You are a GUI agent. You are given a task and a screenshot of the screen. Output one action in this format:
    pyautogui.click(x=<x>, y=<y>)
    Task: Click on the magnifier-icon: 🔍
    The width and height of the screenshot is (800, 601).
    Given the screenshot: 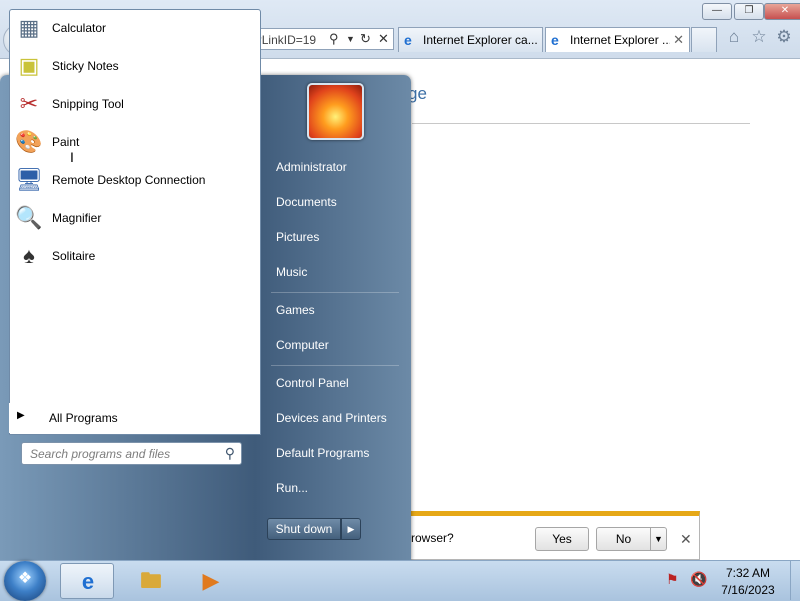 What is the action you would take?
    pyautogui.click(x=29, y=217)
    